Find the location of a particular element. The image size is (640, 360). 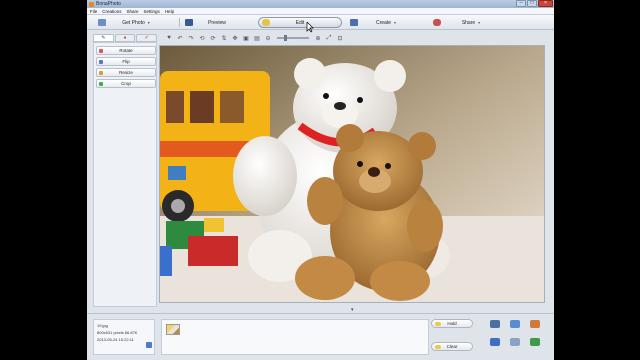

flip-label: Flip is located at coordinates (126, 61).